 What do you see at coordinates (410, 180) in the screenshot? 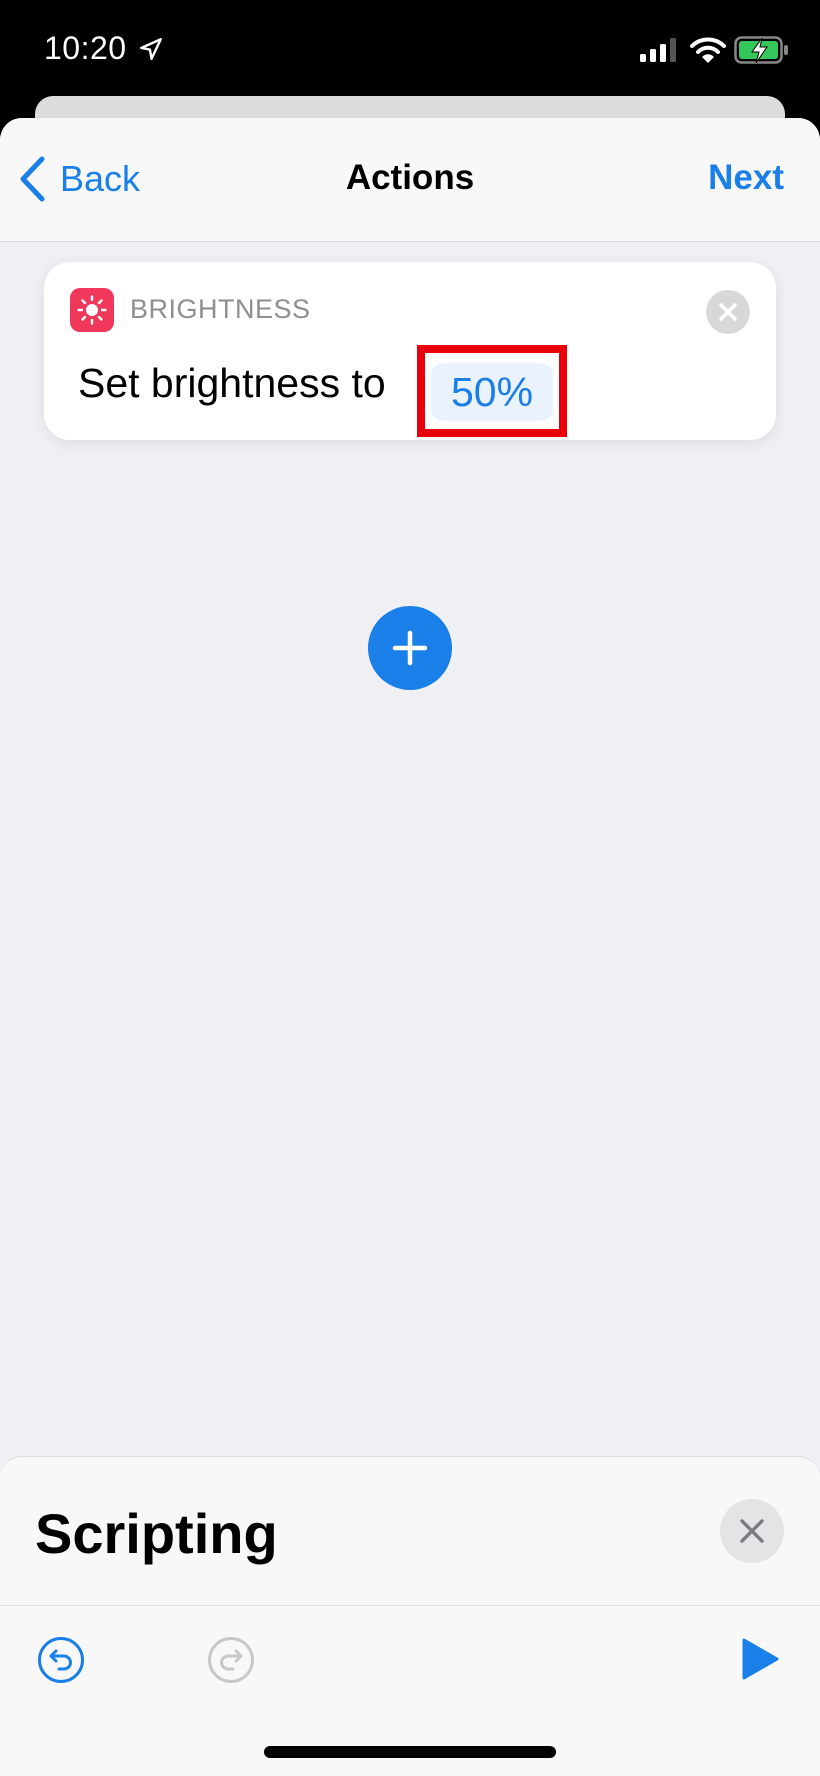
I see `navigation-bar: Back Actions Next` at bounding box center [410, 180].